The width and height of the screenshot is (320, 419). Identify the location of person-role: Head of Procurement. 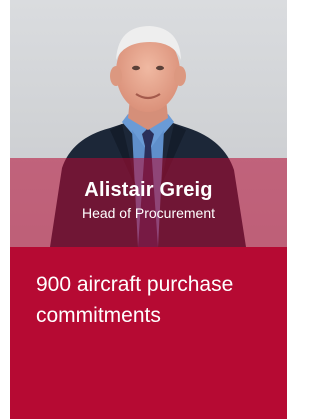
(148, 213).